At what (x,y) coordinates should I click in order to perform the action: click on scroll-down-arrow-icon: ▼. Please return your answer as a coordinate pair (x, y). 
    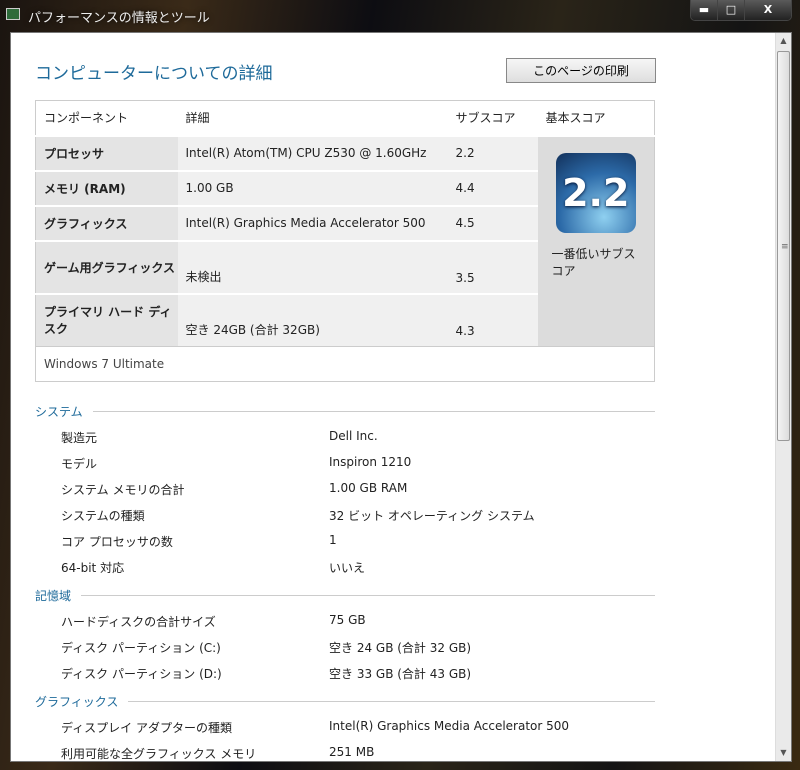
    Looking at the image, I should click on (783, 753).